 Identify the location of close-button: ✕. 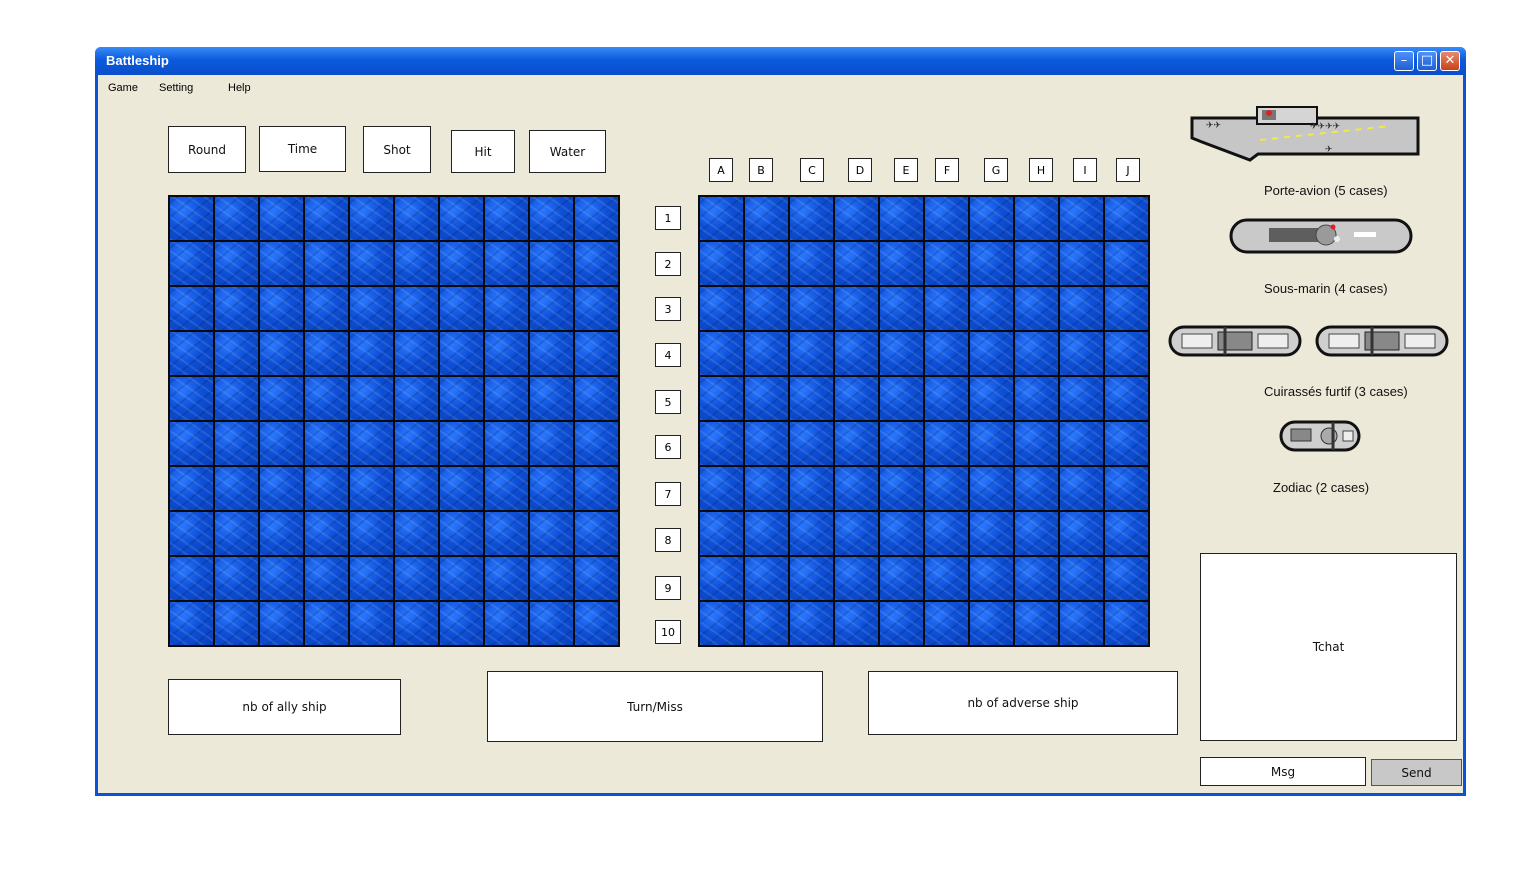
(1450, 61).